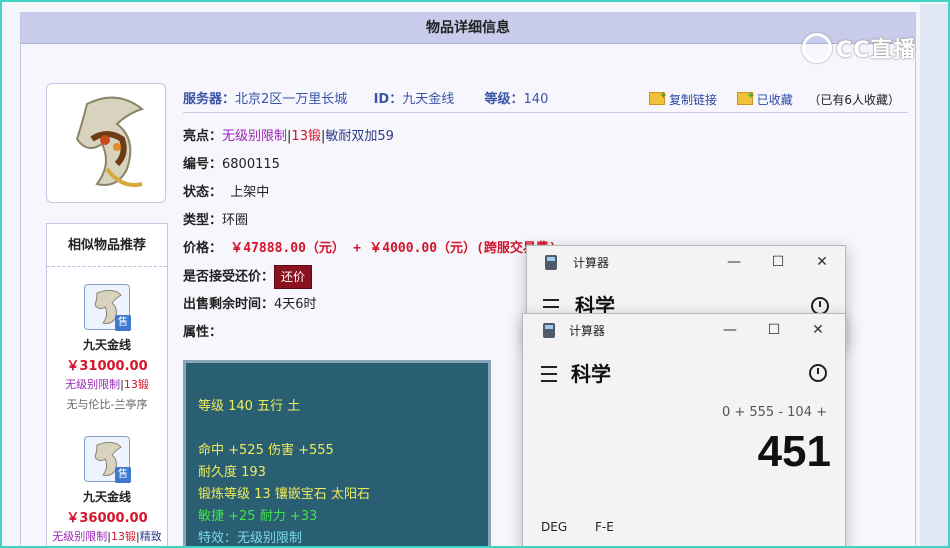 This screenshot has height=548, width=950. What do you see at coordinates (591, 374) in the screenshot?
I see `calculator-mode: 科学` at bounding box center [591, 374].